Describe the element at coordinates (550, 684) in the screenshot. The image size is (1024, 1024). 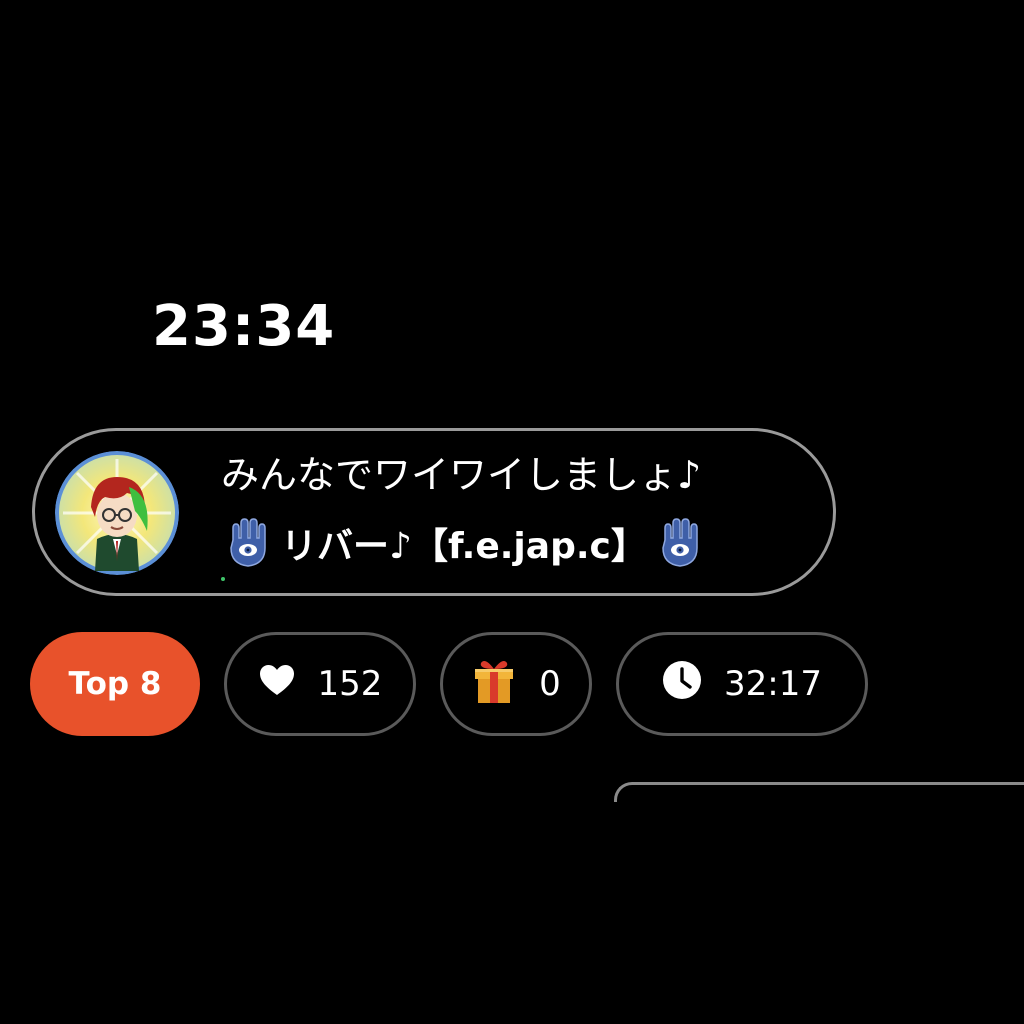
I see `gifts-count: 0` at that location.